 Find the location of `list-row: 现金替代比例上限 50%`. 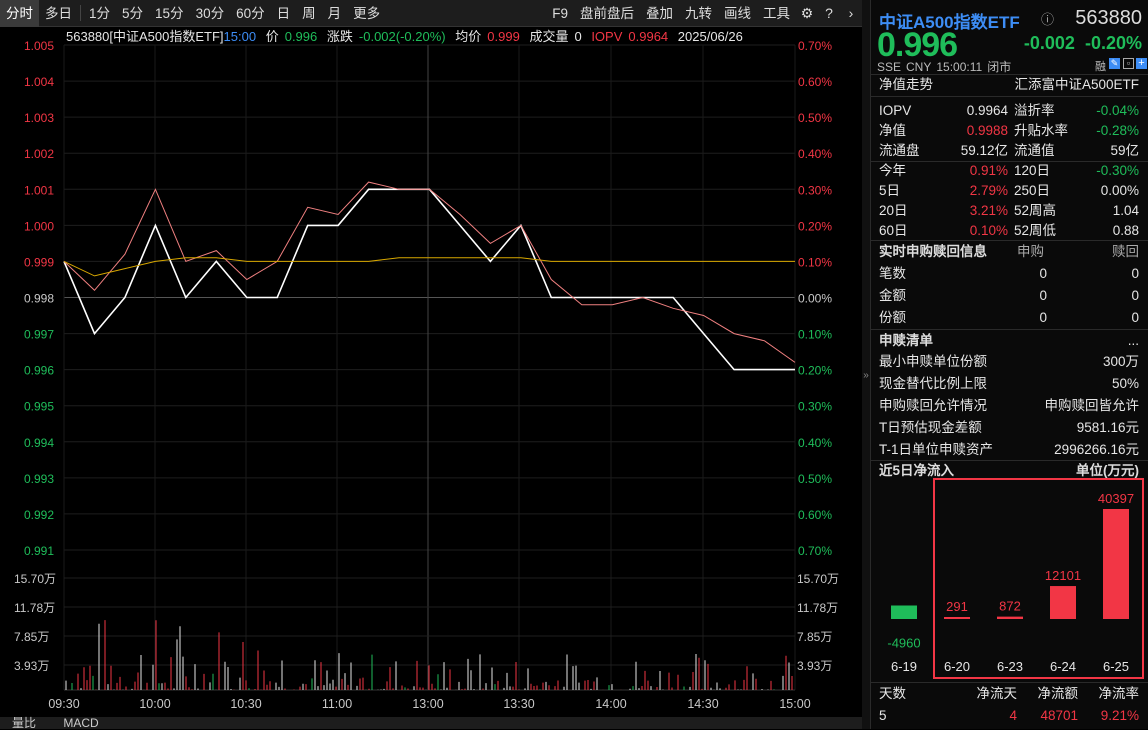

list-row: 现金替代比例上限 50% is located at coordinates (1009, 384).